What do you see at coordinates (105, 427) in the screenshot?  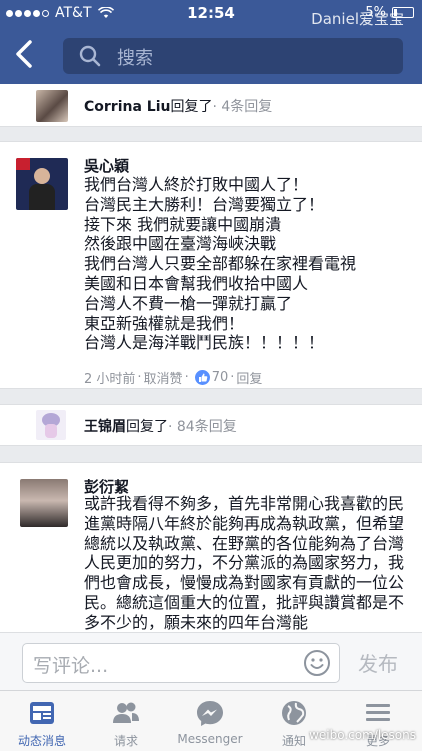 I see `reply-author-name: 王锦眉` at bounding box center [105, 427].